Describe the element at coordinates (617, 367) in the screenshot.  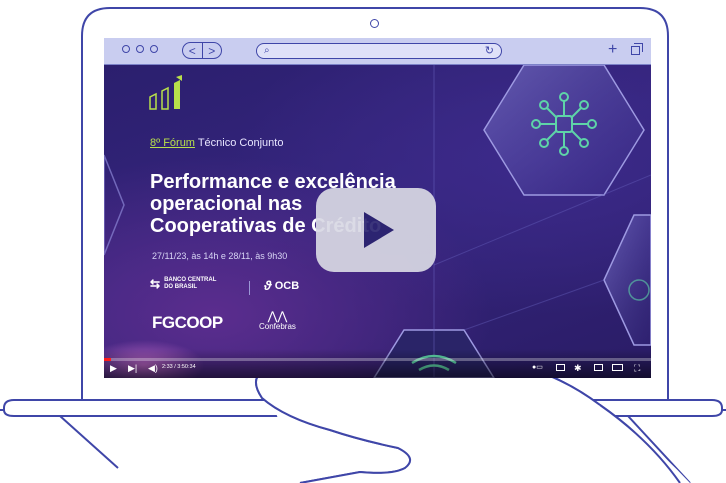
I see `theater-icon` at that location.